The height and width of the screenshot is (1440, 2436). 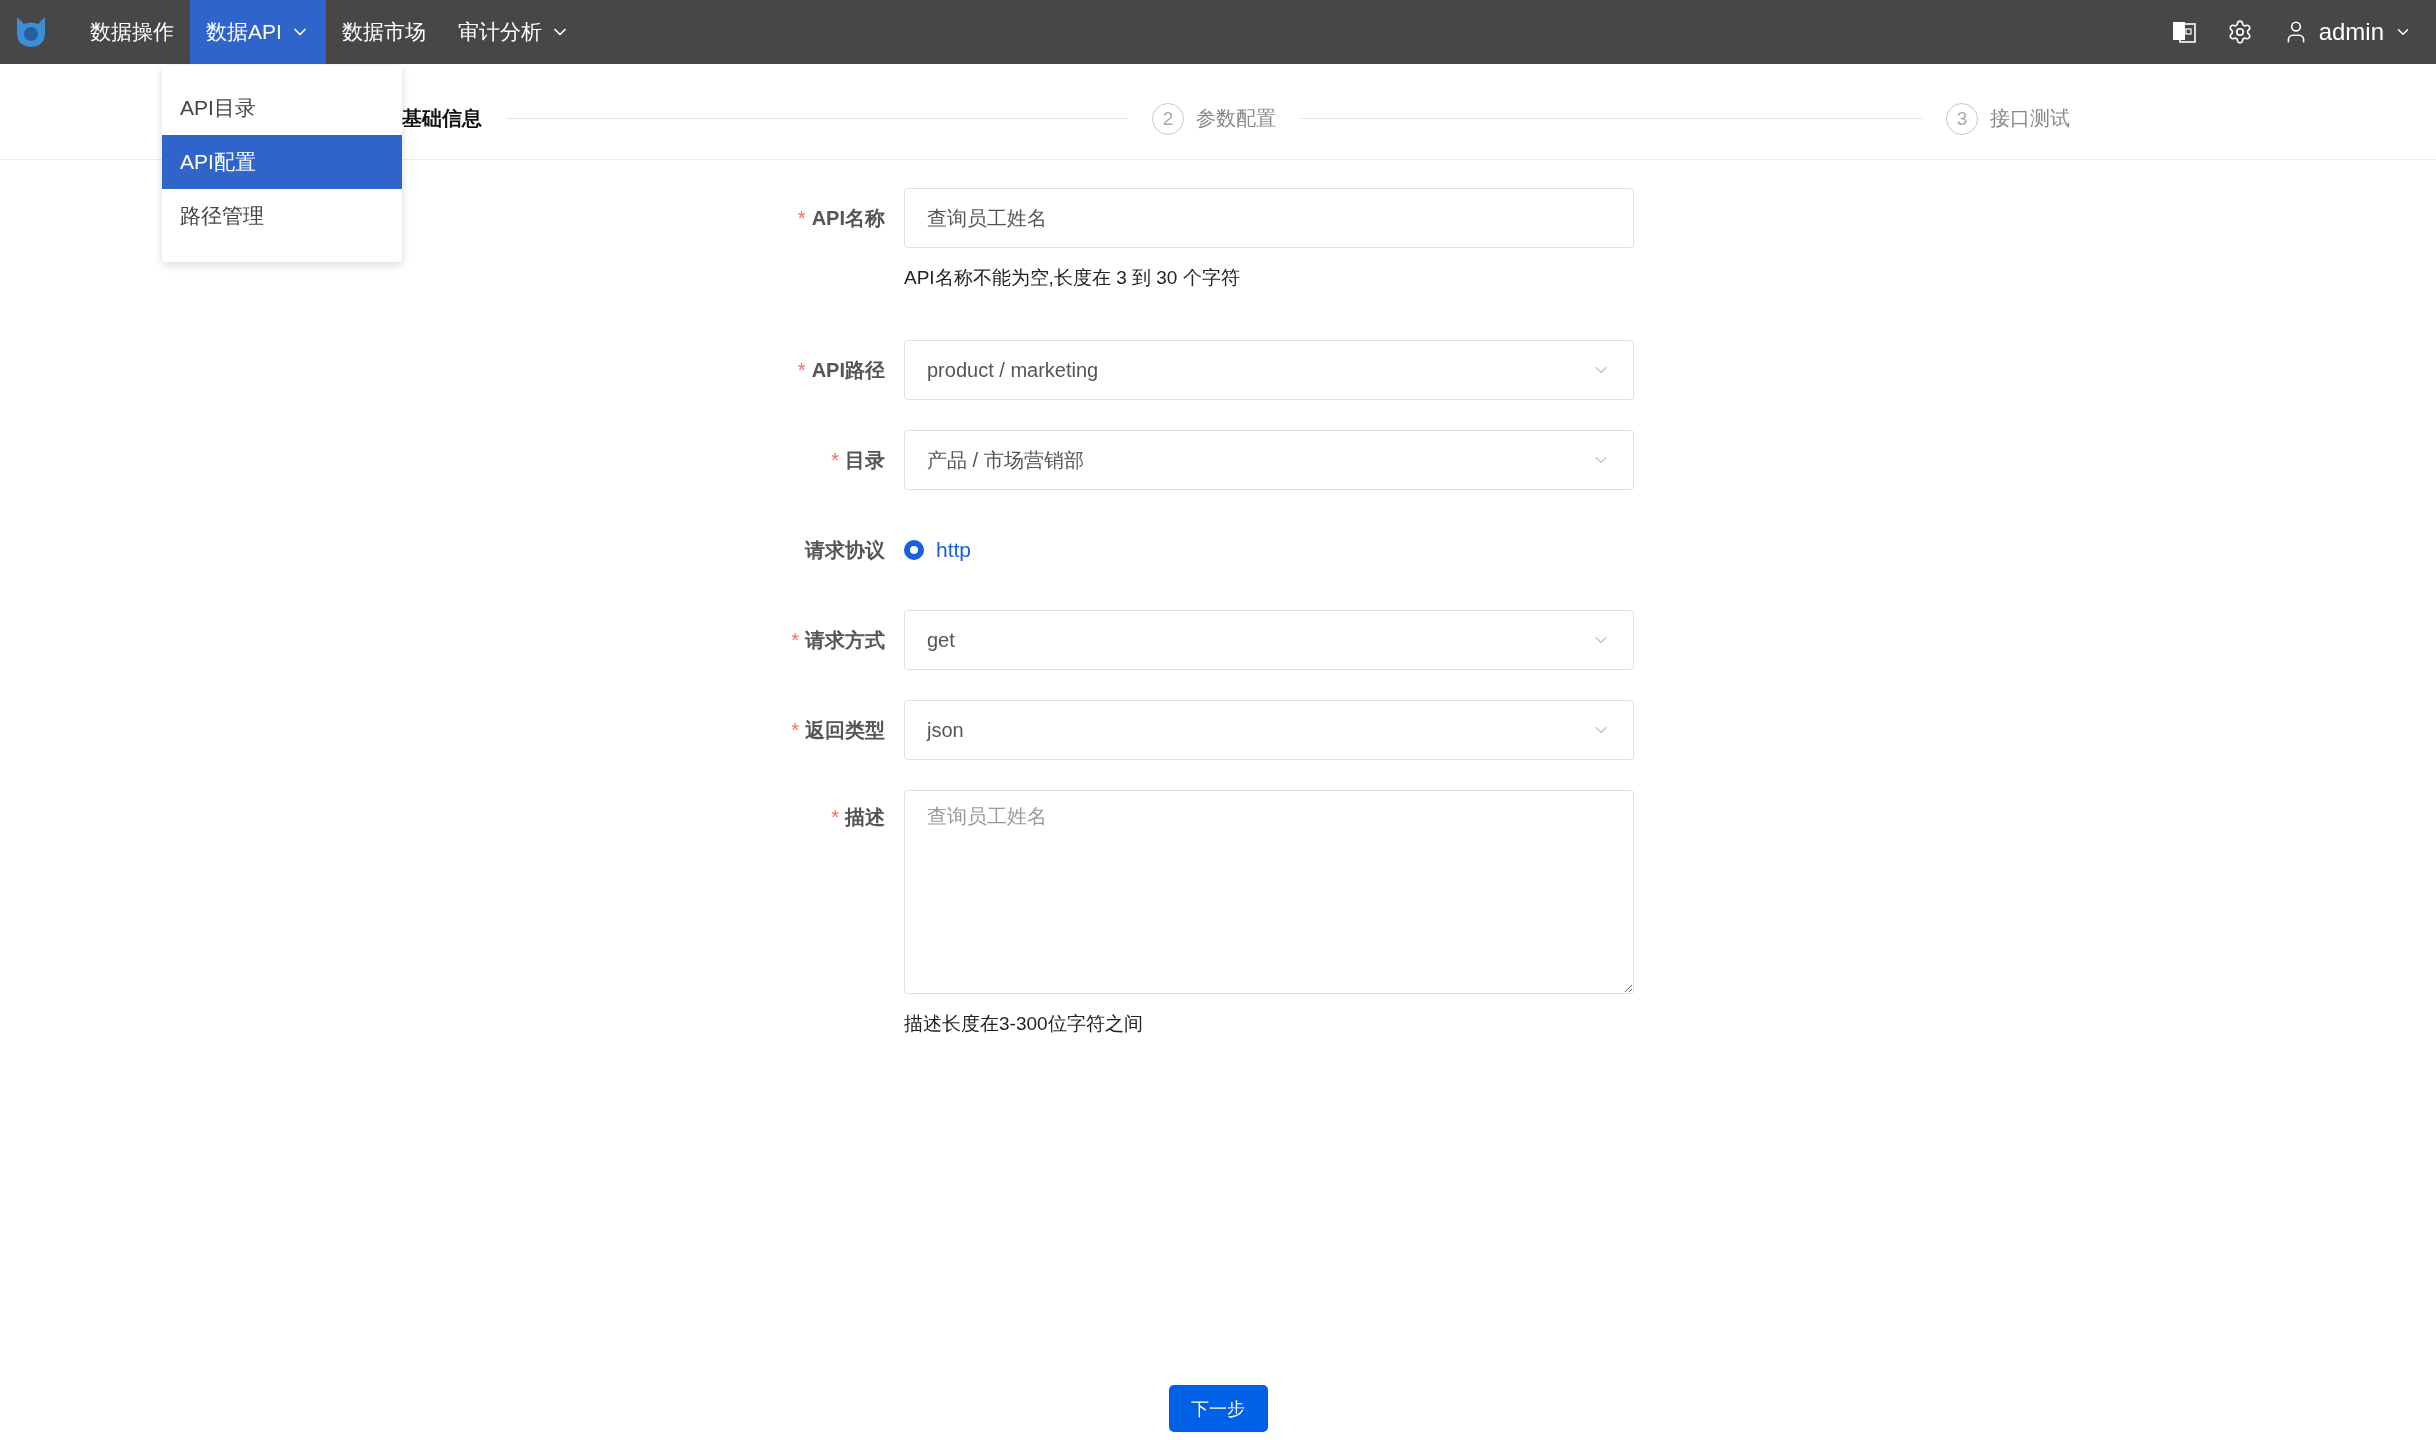 I want to click on nav-menu-item: 数据市场, so click(x=383, y=32).